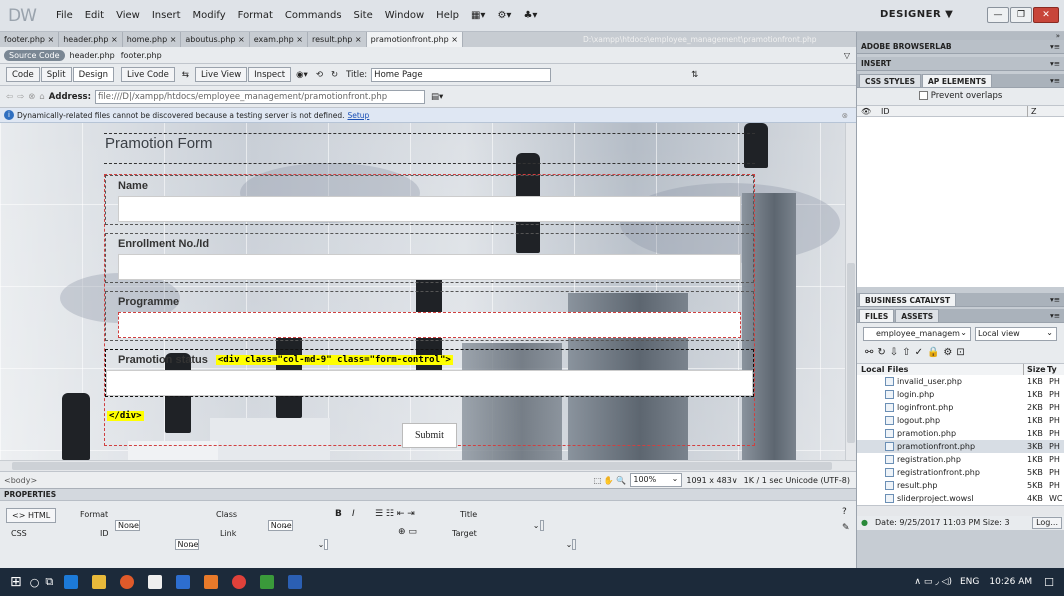  Describe the element at coordinates (960, 472) in the screenshot. I see `file-item: registrationfront.php 5KB PH` at that location.